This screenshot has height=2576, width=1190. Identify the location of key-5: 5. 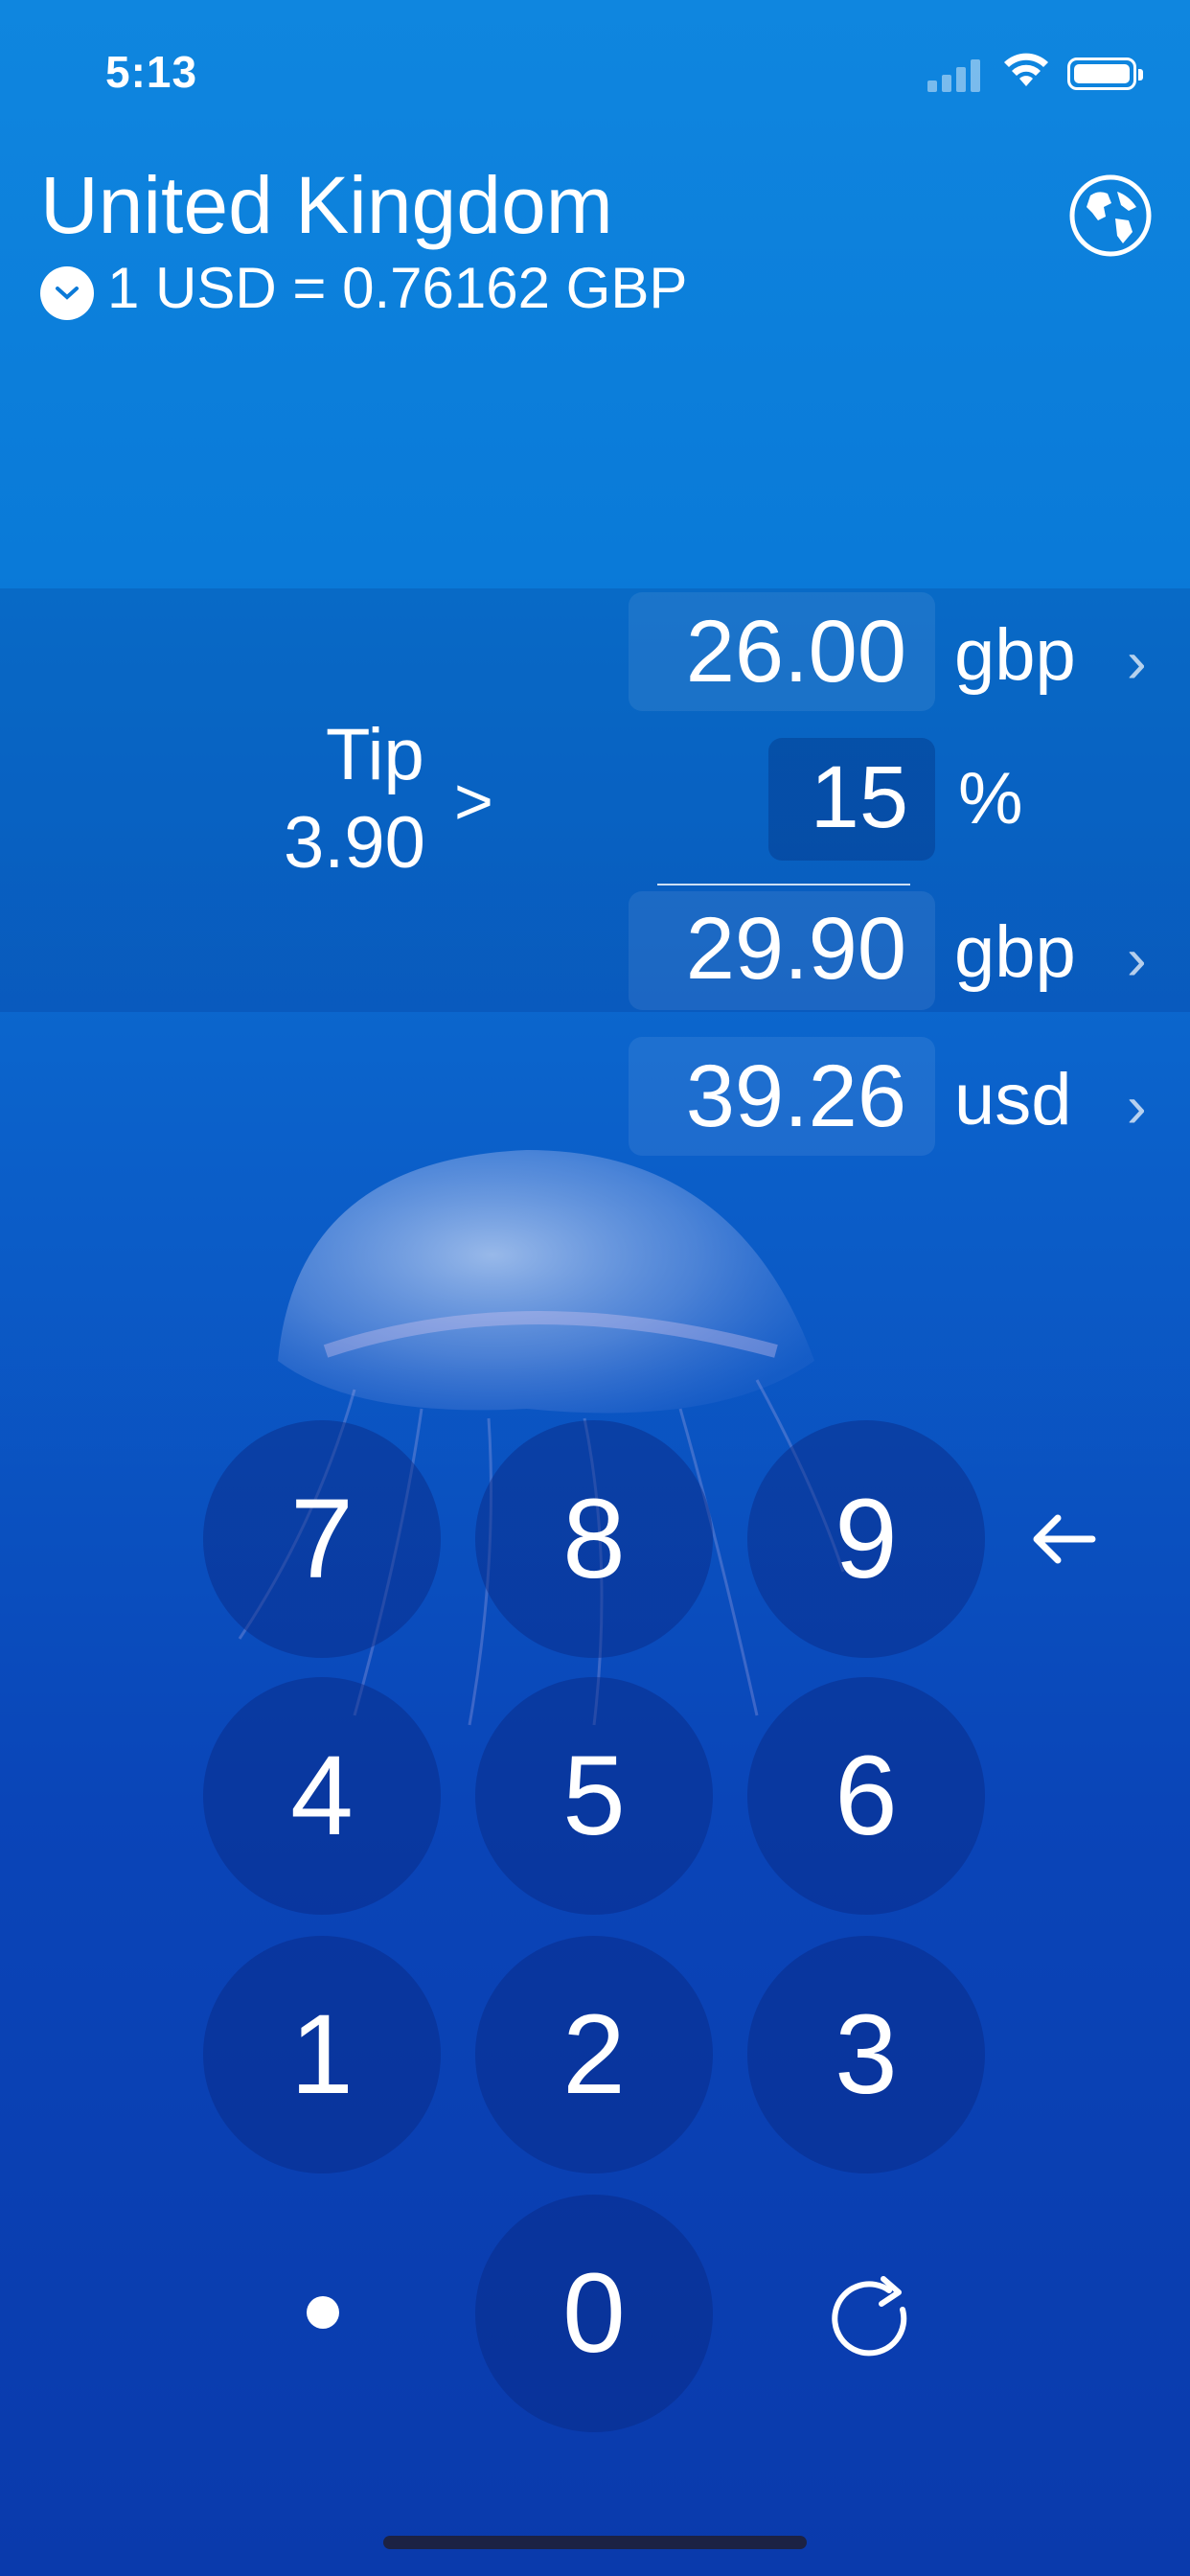
(594, 1796).